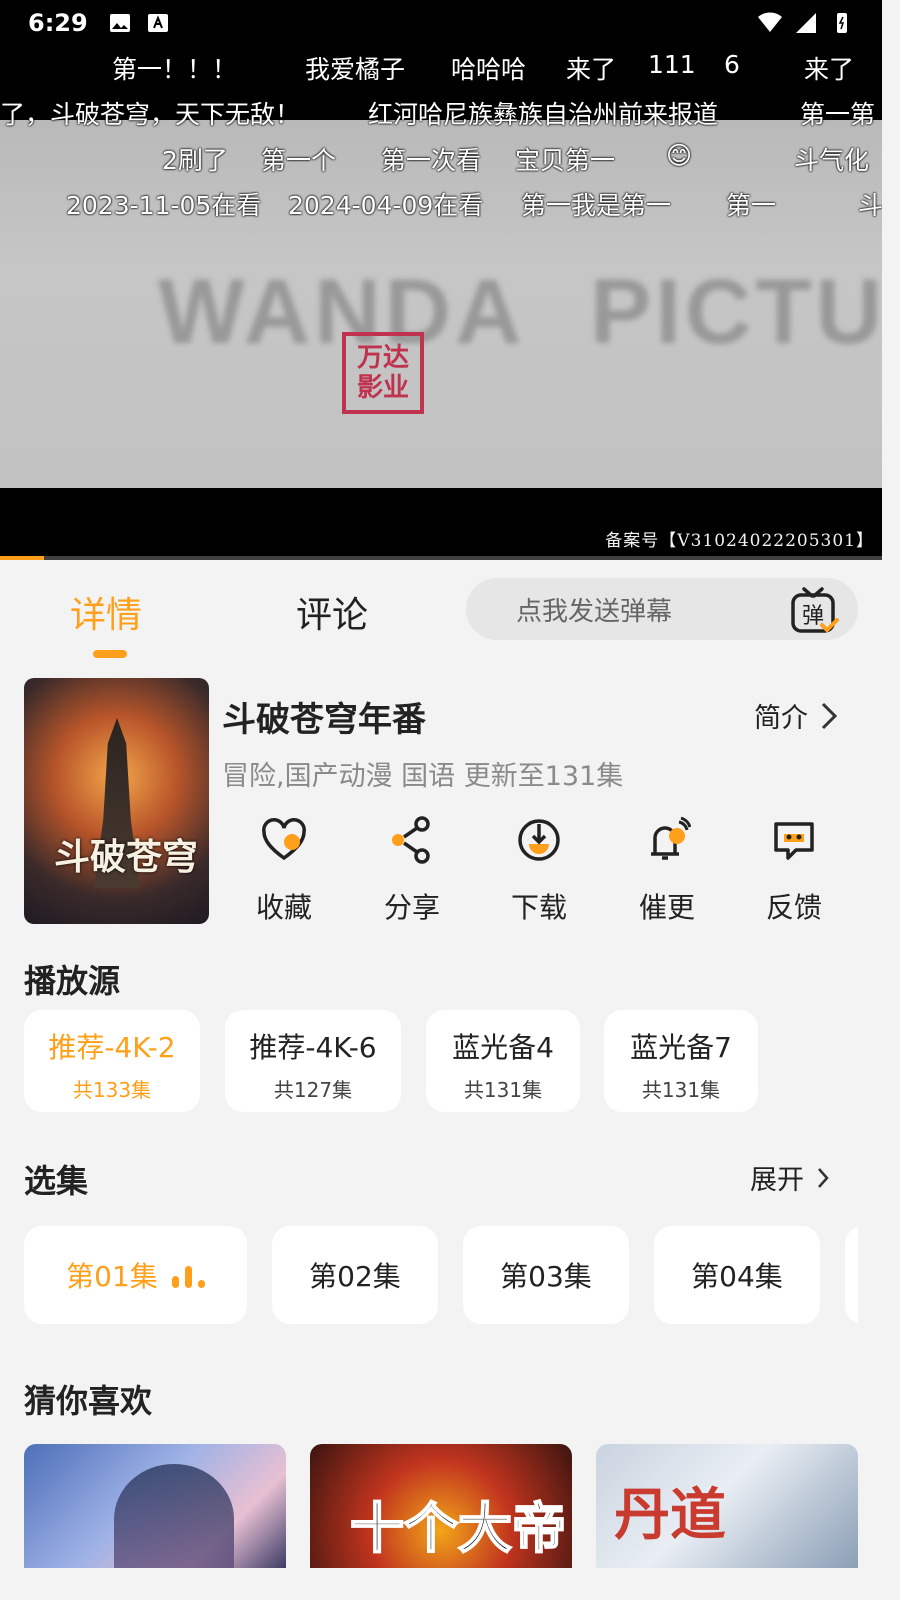  I want to click on danmaku-comment: 斗, so click(870, 205).